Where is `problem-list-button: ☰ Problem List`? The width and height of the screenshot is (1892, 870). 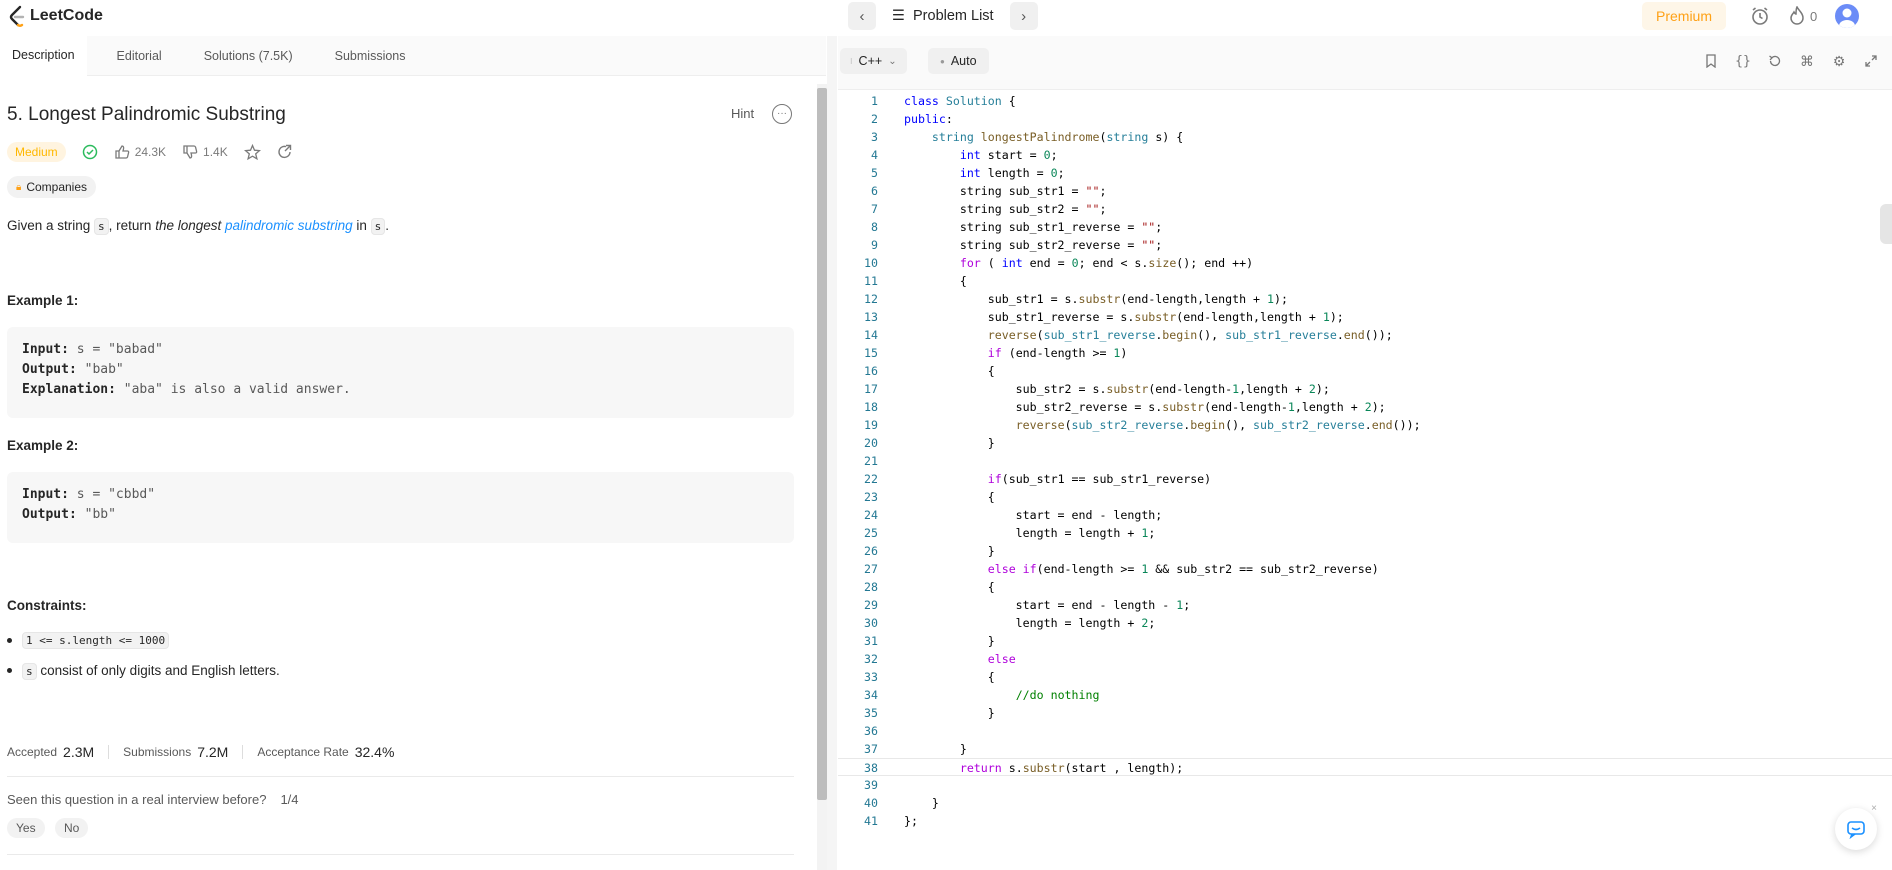
problem-list-button: ☰ Problem List is located at coordinates (943, 16).